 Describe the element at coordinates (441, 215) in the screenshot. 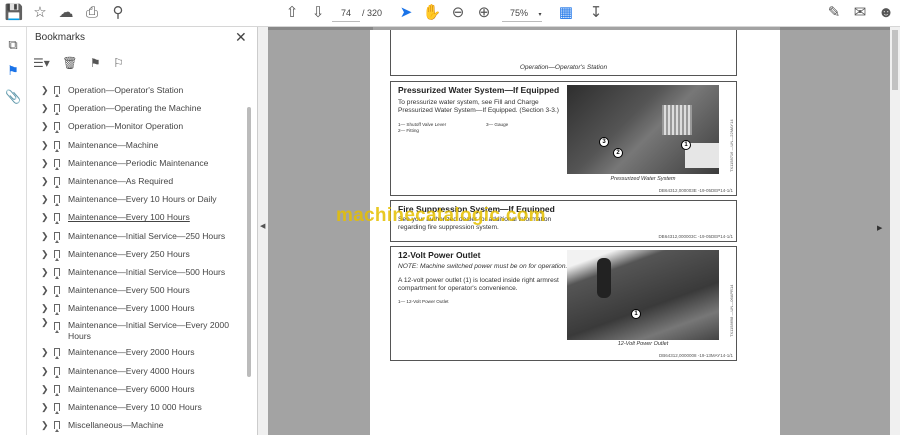

I see `watermark: machinecatalogic.com` at that location.